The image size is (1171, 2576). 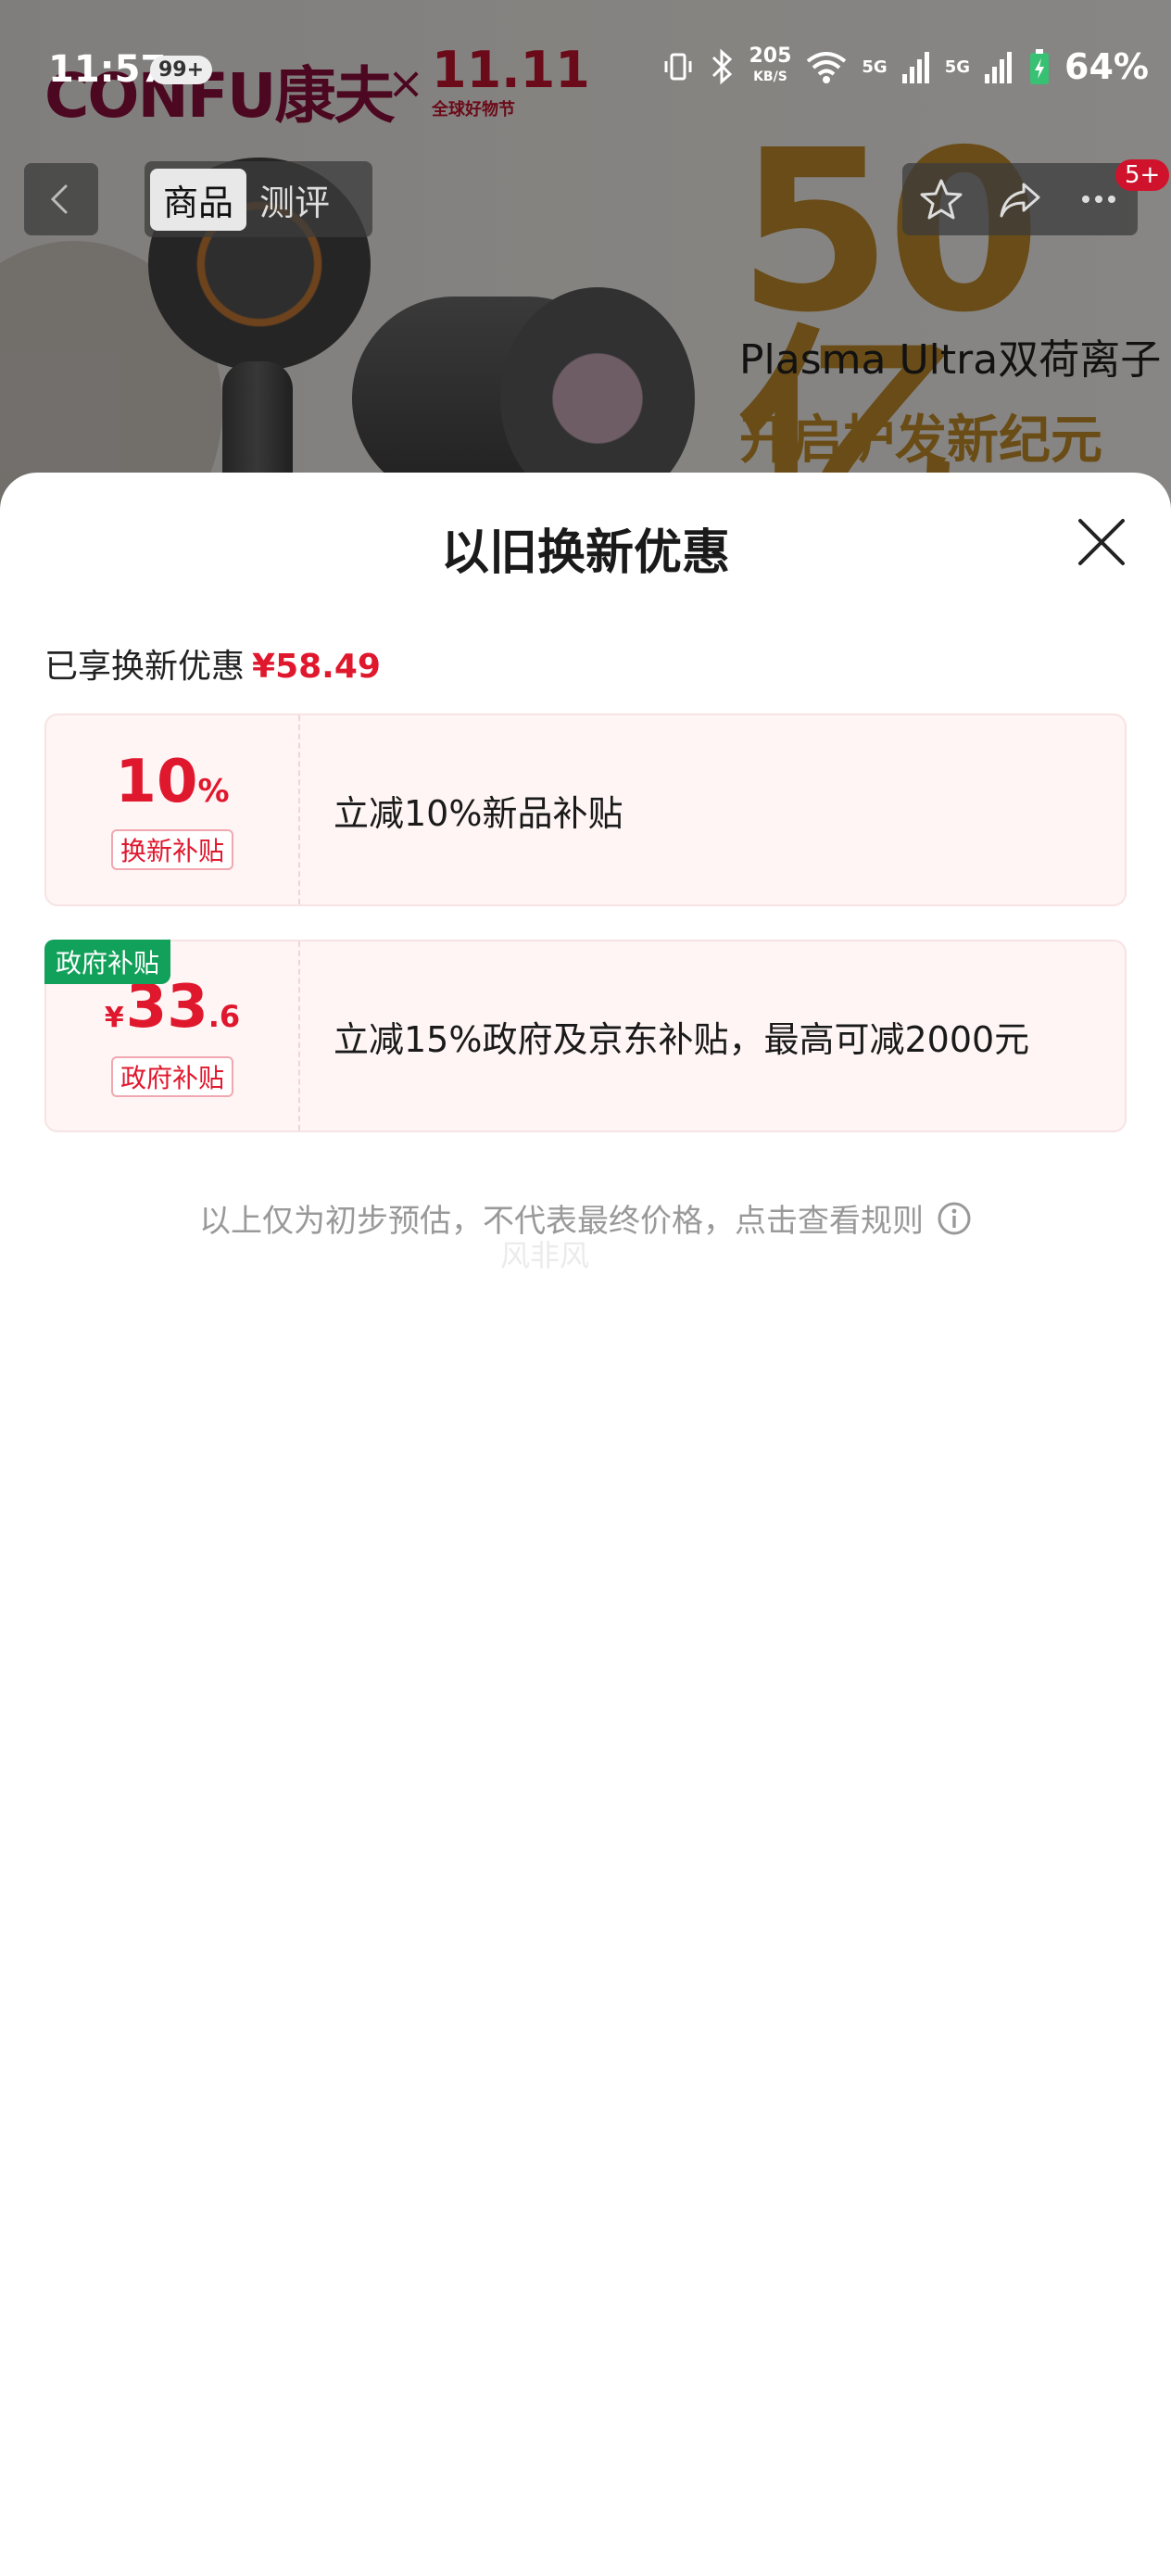 What do you see at coordinates (294, 200) in the screenshot?
I see `tab-reviews: 测评` at bounding box center [294, 200].